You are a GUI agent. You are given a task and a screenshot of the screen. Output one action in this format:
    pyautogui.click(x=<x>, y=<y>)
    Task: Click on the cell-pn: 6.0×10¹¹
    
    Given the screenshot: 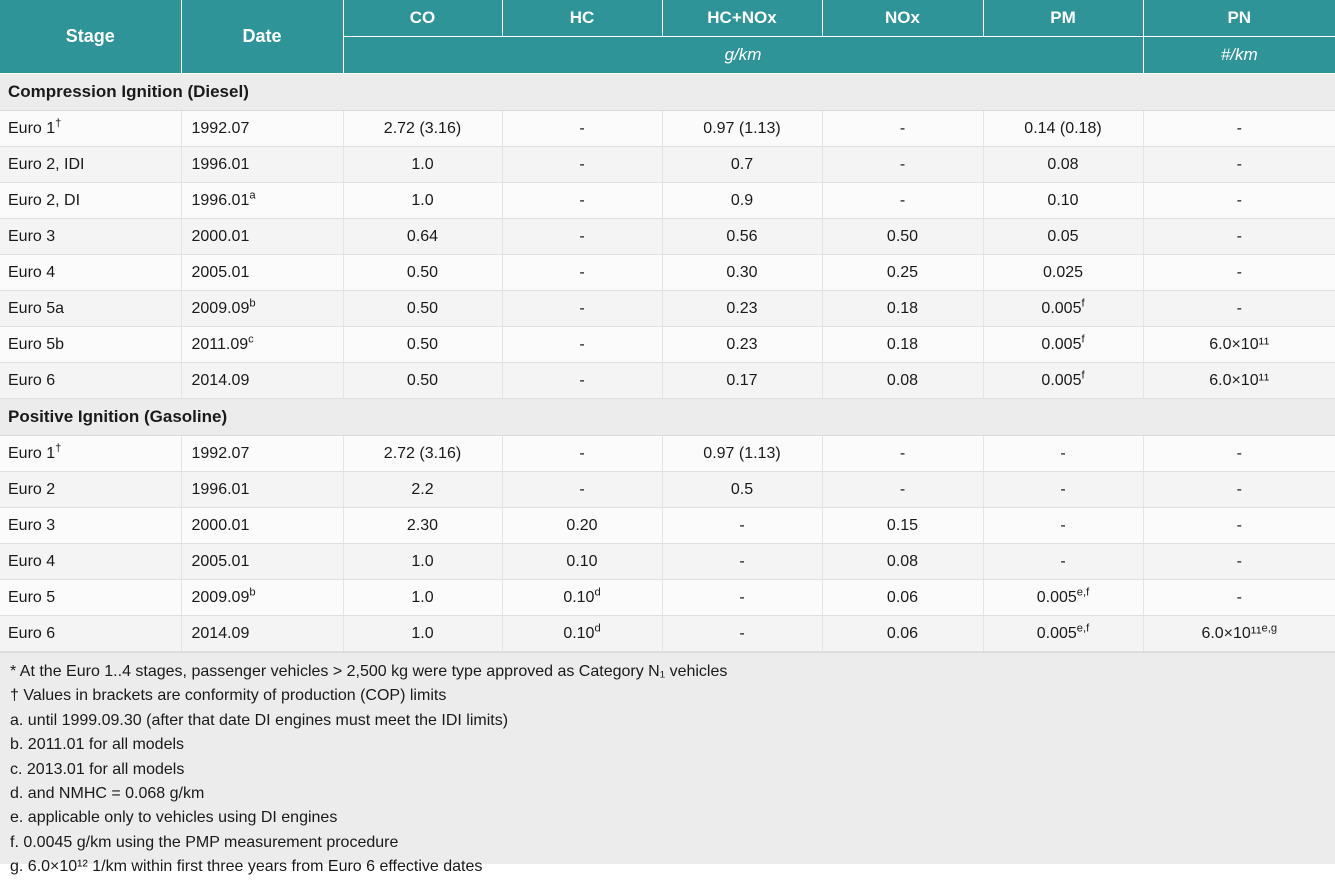 What is the action you would take?
    pyautogui.click(x=1239, y=380)
    